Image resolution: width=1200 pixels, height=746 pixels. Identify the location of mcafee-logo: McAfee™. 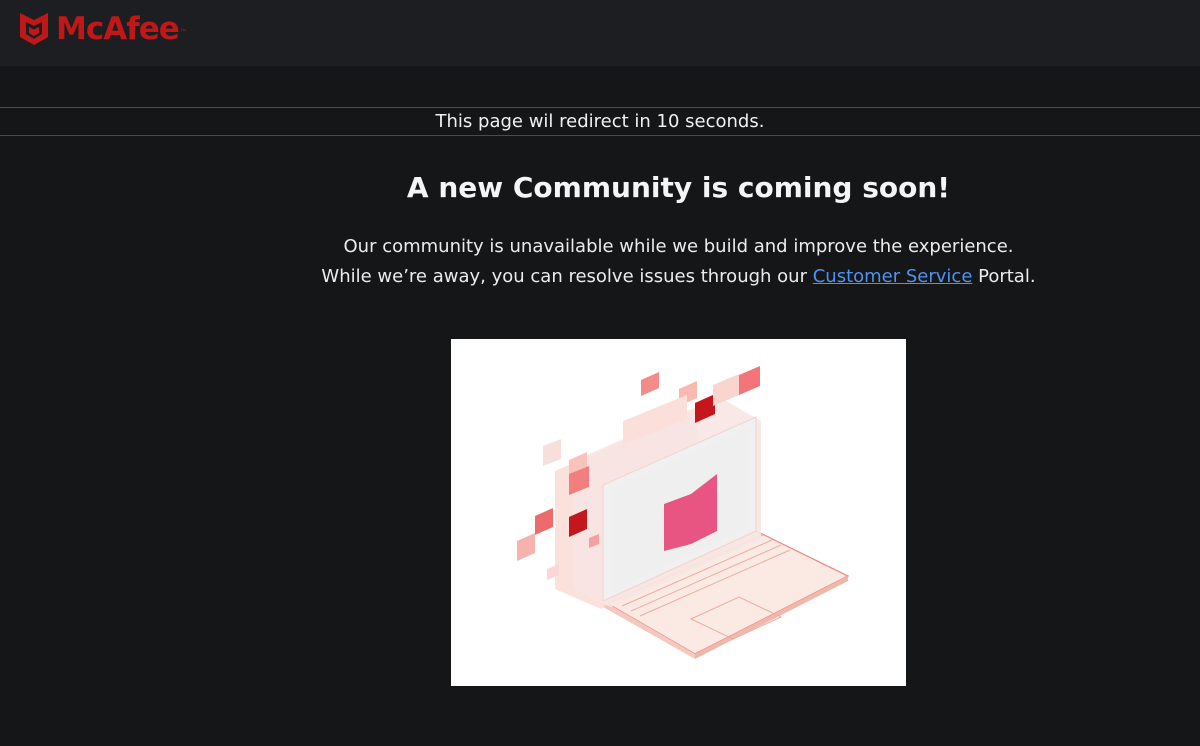
(103, 29).